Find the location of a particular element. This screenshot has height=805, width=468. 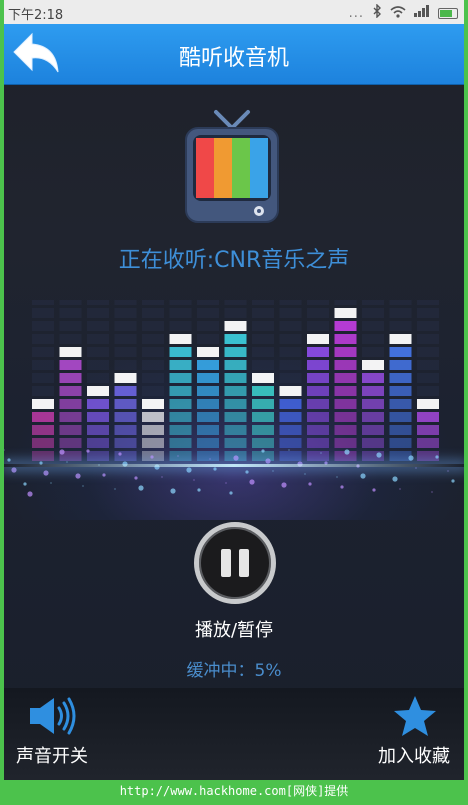

star-icon is located at coordinates (415, 716).